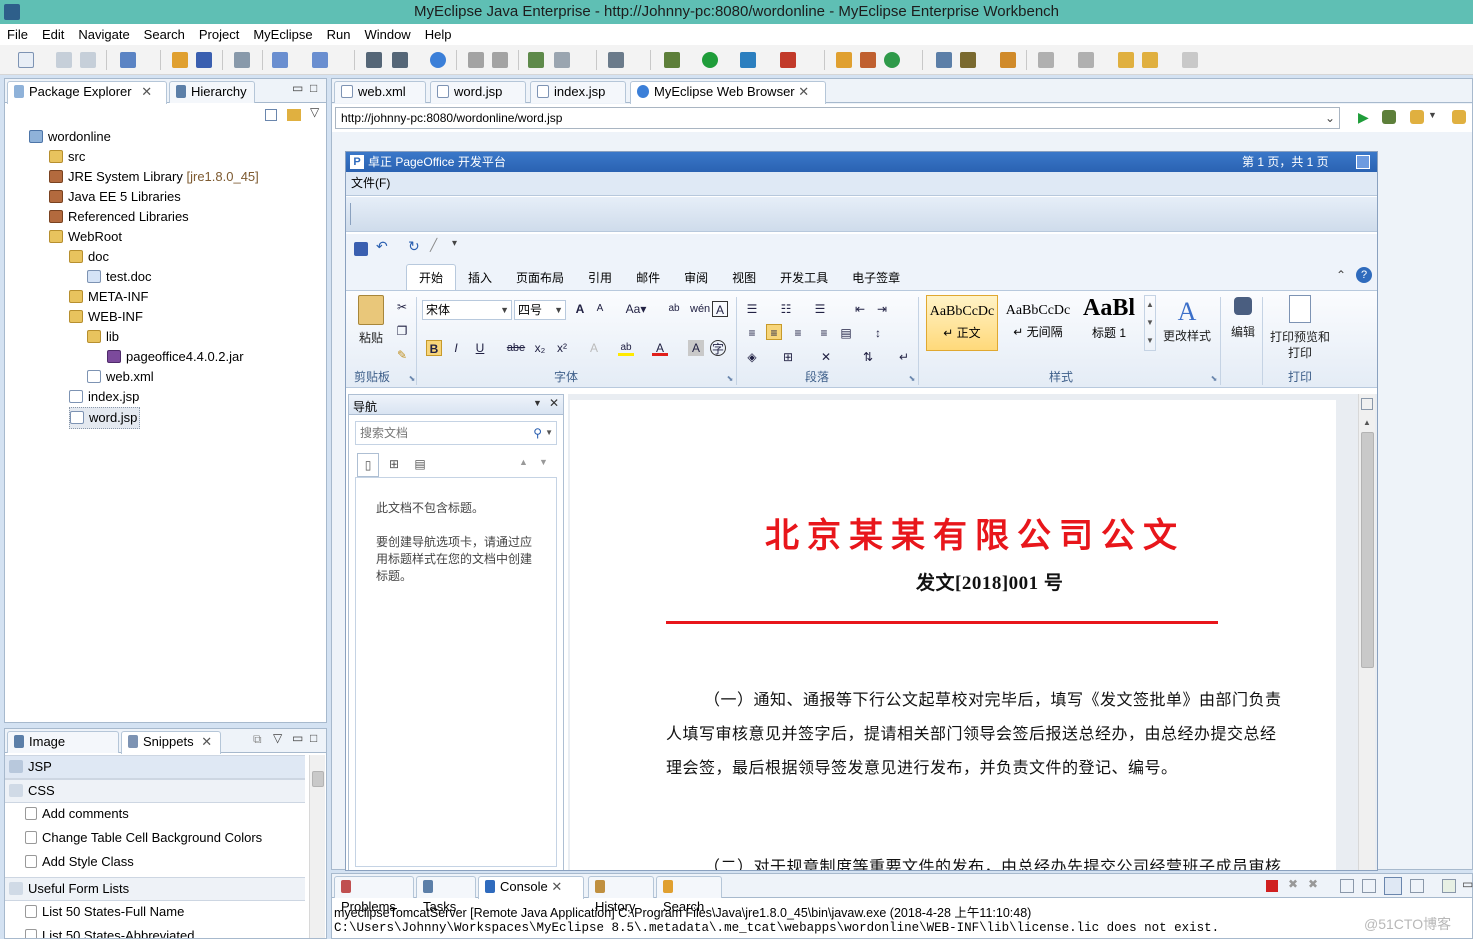 Image resolution: width=1473 pixels, height=939 pixels. Describe the element at coordinates (1109, 323) in the screenshot. I see `style-heading-1: AaBl 标题 1` at that location.